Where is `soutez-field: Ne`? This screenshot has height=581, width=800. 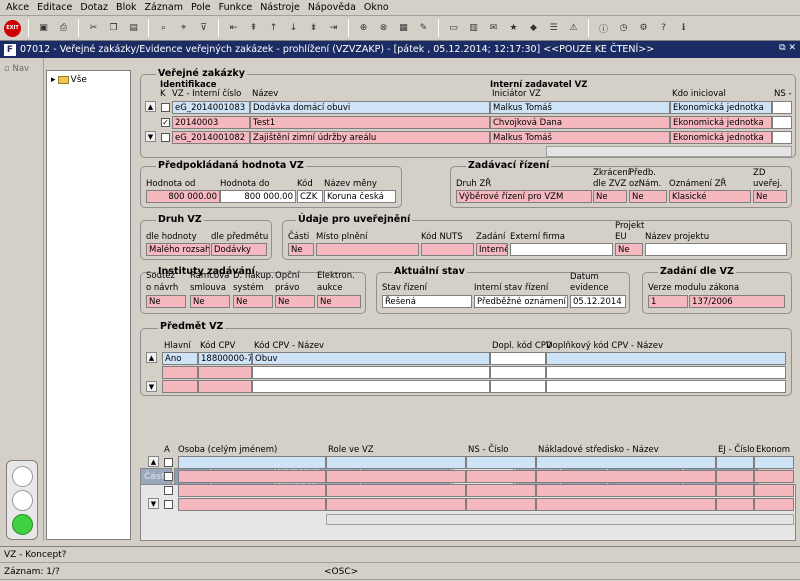
soutez-field: Ne is located at coordinates (166, 301).